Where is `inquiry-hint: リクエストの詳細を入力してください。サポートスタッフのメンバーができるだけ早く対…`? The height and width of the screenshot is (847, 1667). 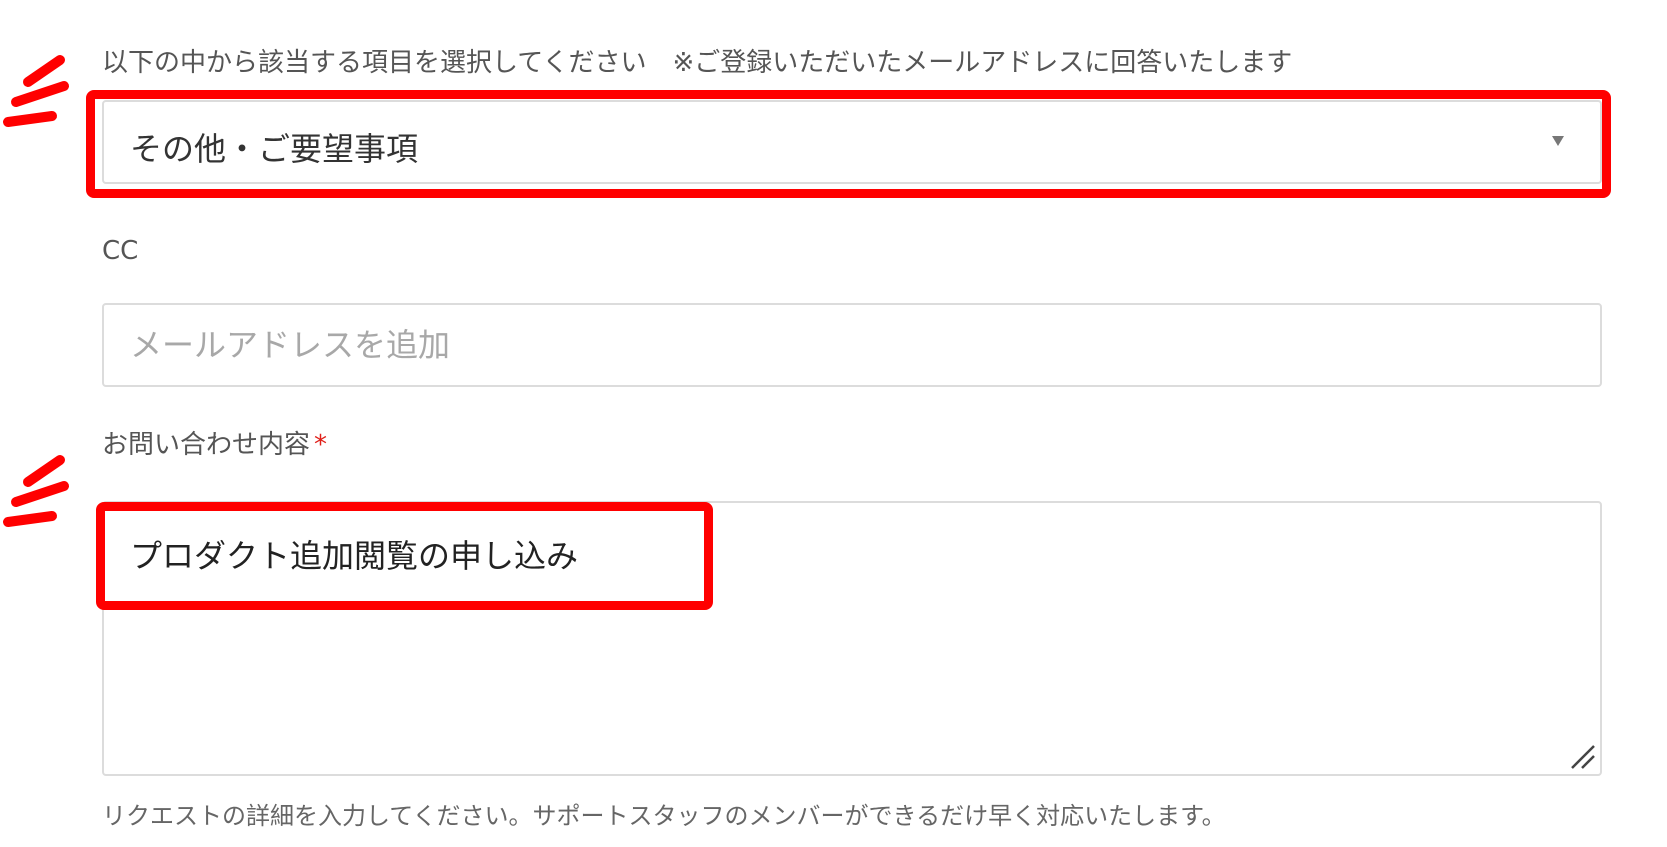 inquiry-hint: リクエストの詳細を入力してください。サポートスタッフのメンバーができるだけ早く対… is located at coordinates (664, 816).